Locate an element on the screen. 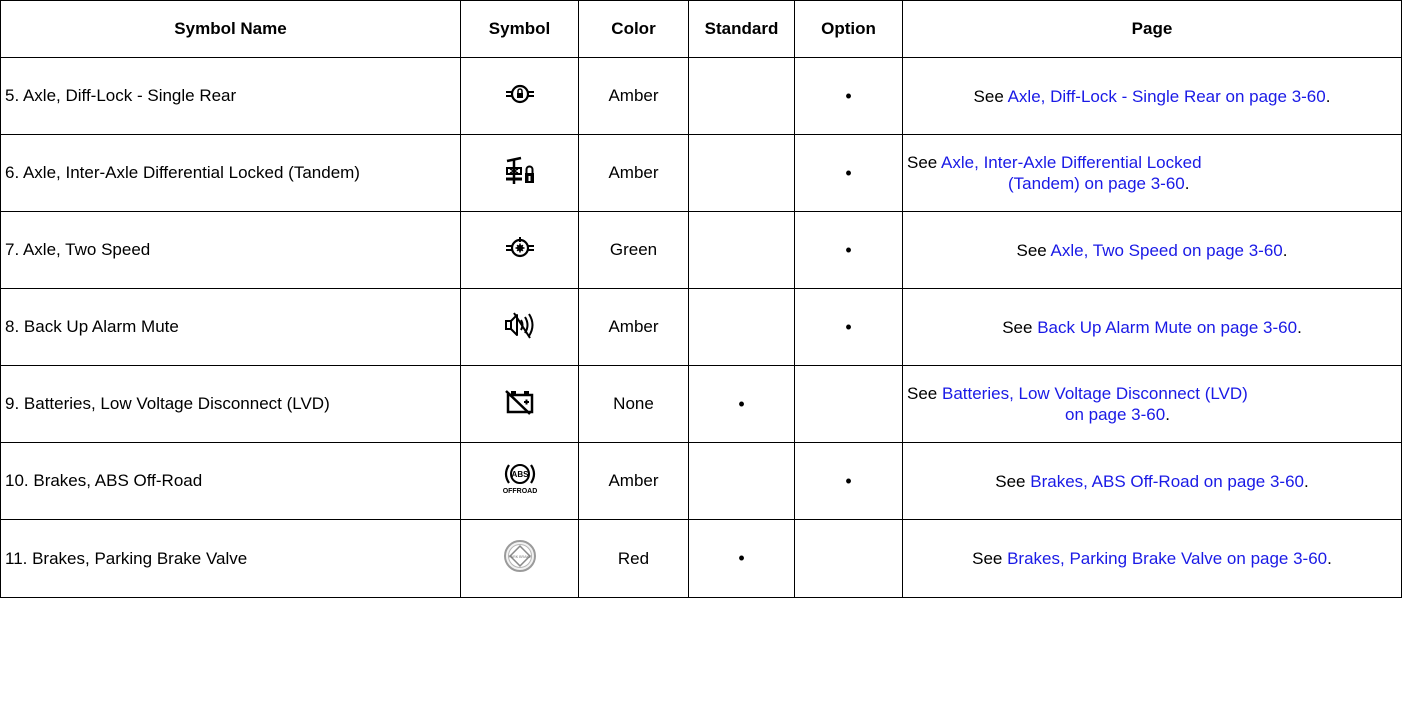  symbol-cell: ABS OFFROAD is located at coordinates (519, 481).